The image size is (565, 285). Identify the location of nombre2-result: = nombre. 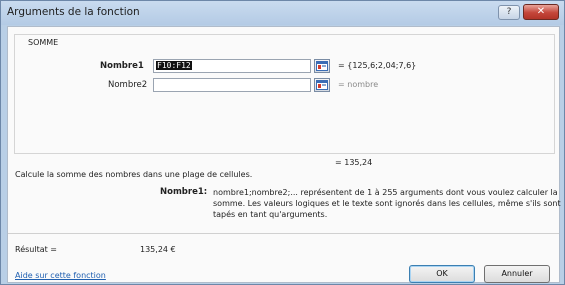
(358, 84).